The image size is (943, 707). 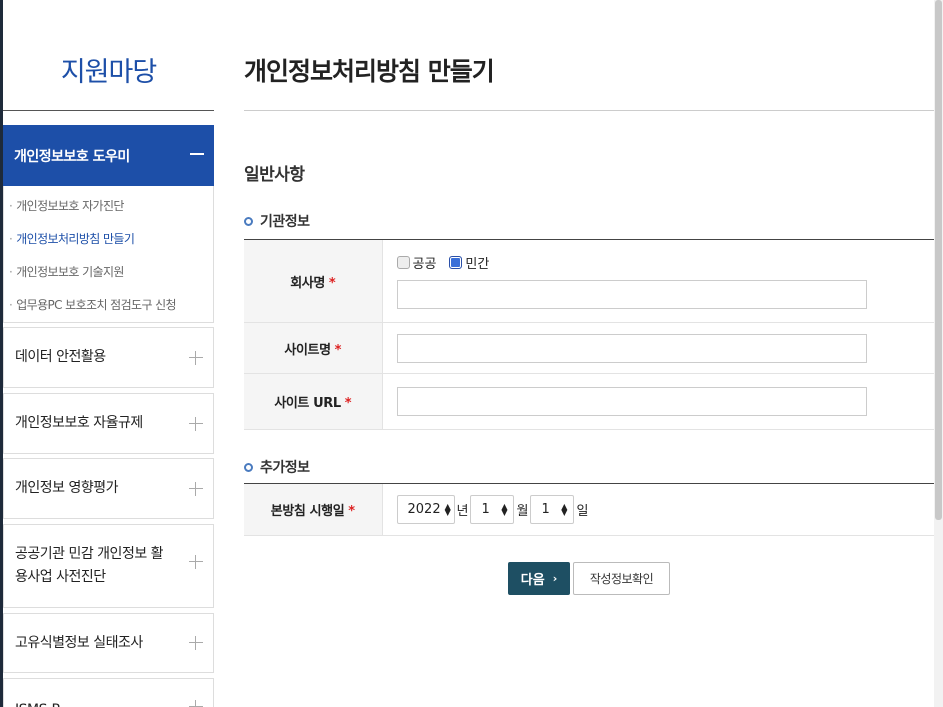 I want to click on sidebar-menu-label: 데이터 안전활용, so click(x=60, y=357).